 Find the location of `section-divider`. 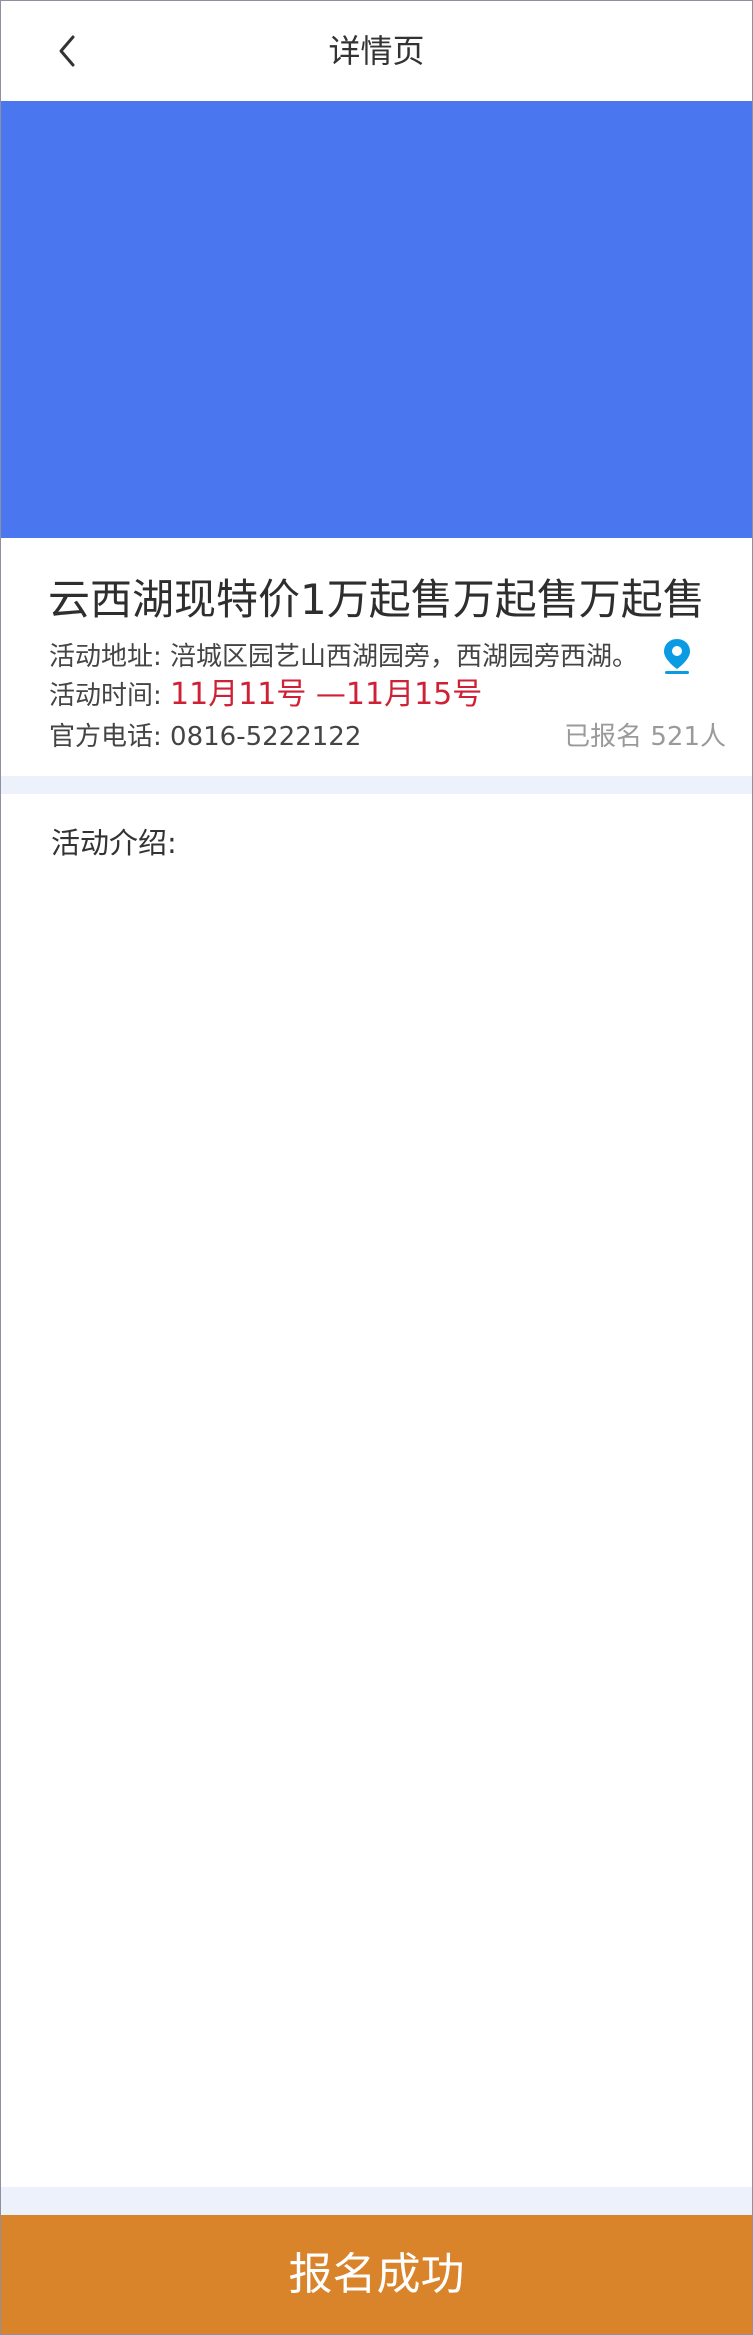

section-divider is located at coordinates (376, 785).